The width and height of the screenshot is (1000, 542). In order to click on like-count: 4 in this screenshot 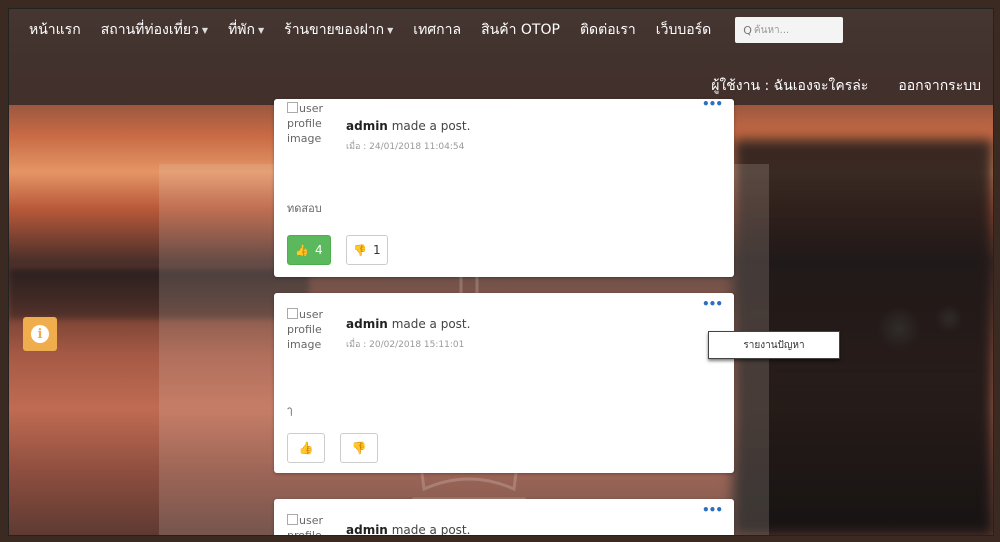, I will do `click(319, 250)`.